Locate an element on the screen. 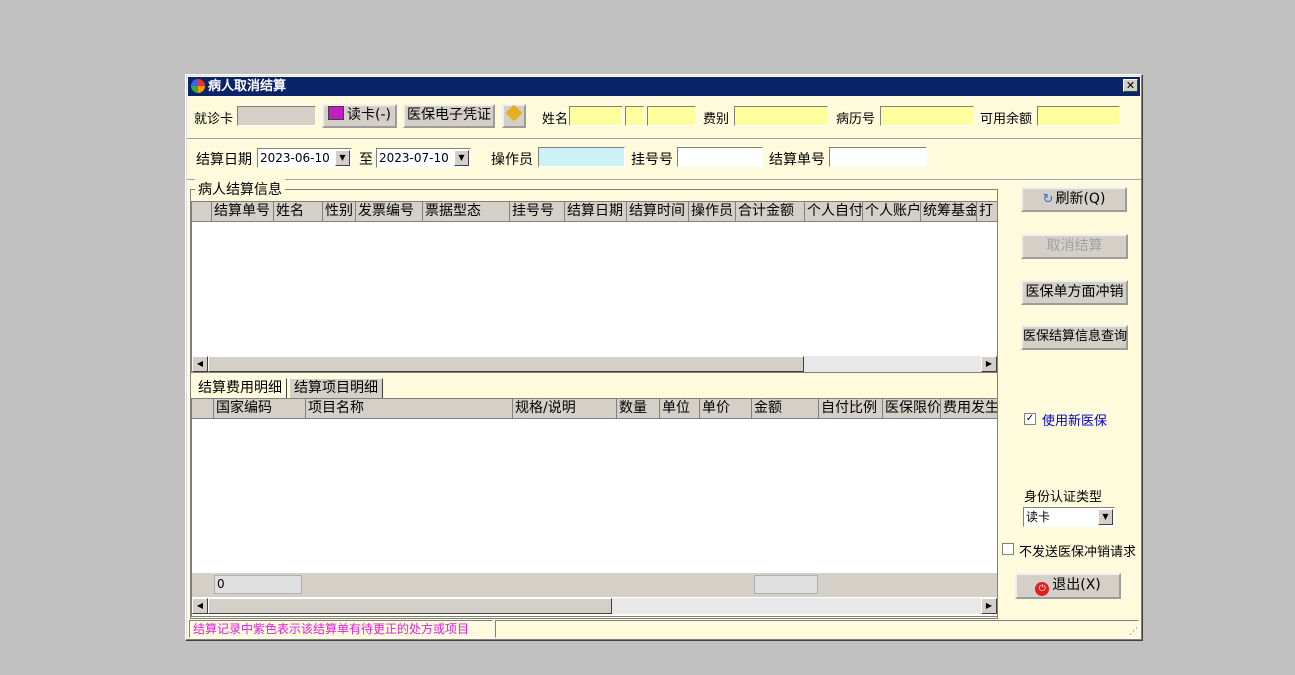 The image size is (1295, 675). query-button: 医保结算信息查询 is located at coordinates (1074, 337).